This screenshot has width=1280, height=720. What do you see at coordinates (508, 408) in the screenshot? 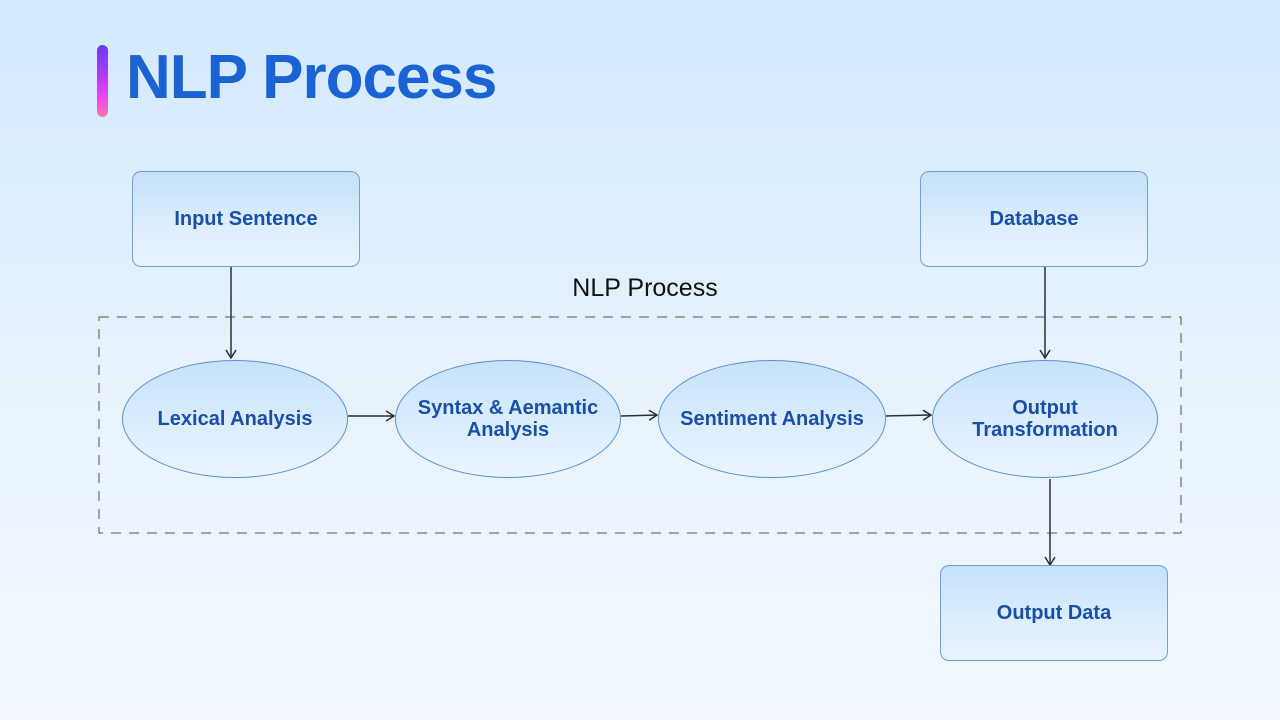
I see `node-label-line1: Syntax & Aemantic` at bounding box center [508, 408].